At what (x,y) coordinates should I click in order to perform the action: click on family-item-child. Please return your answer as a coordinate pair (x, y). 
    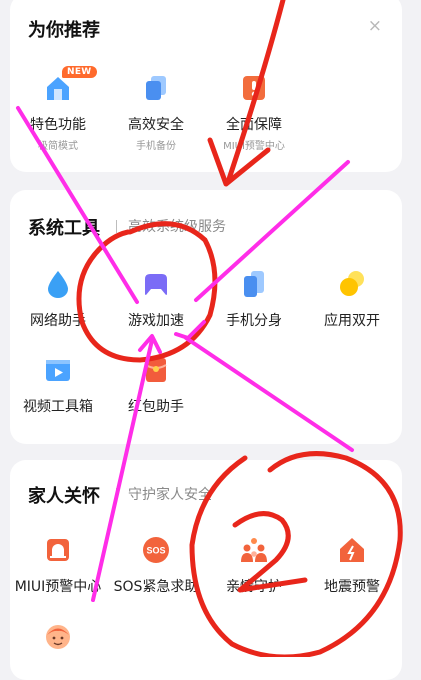
    Looking at the image, I should click on (58, 636).